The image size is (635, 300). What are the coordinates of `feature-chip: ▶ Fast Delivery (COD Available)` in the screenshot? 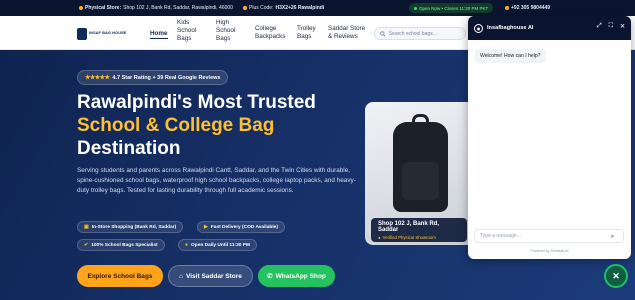 It's located at (241, 227).